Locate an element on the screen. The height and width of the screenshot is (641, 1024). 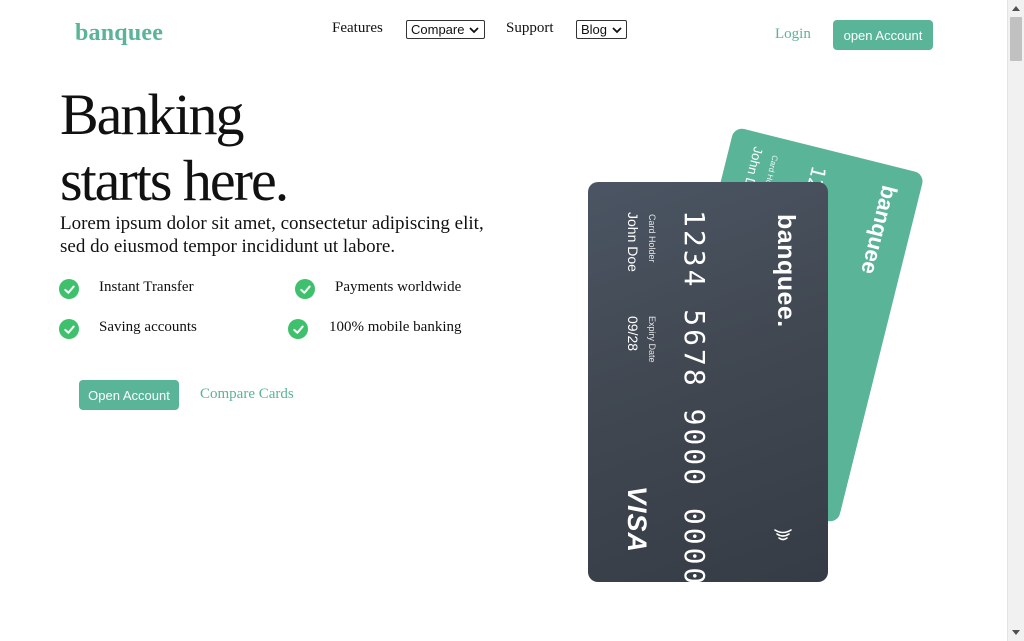
card-number: 1234 5678 9000 0000 is located at coordinates (694, 396).